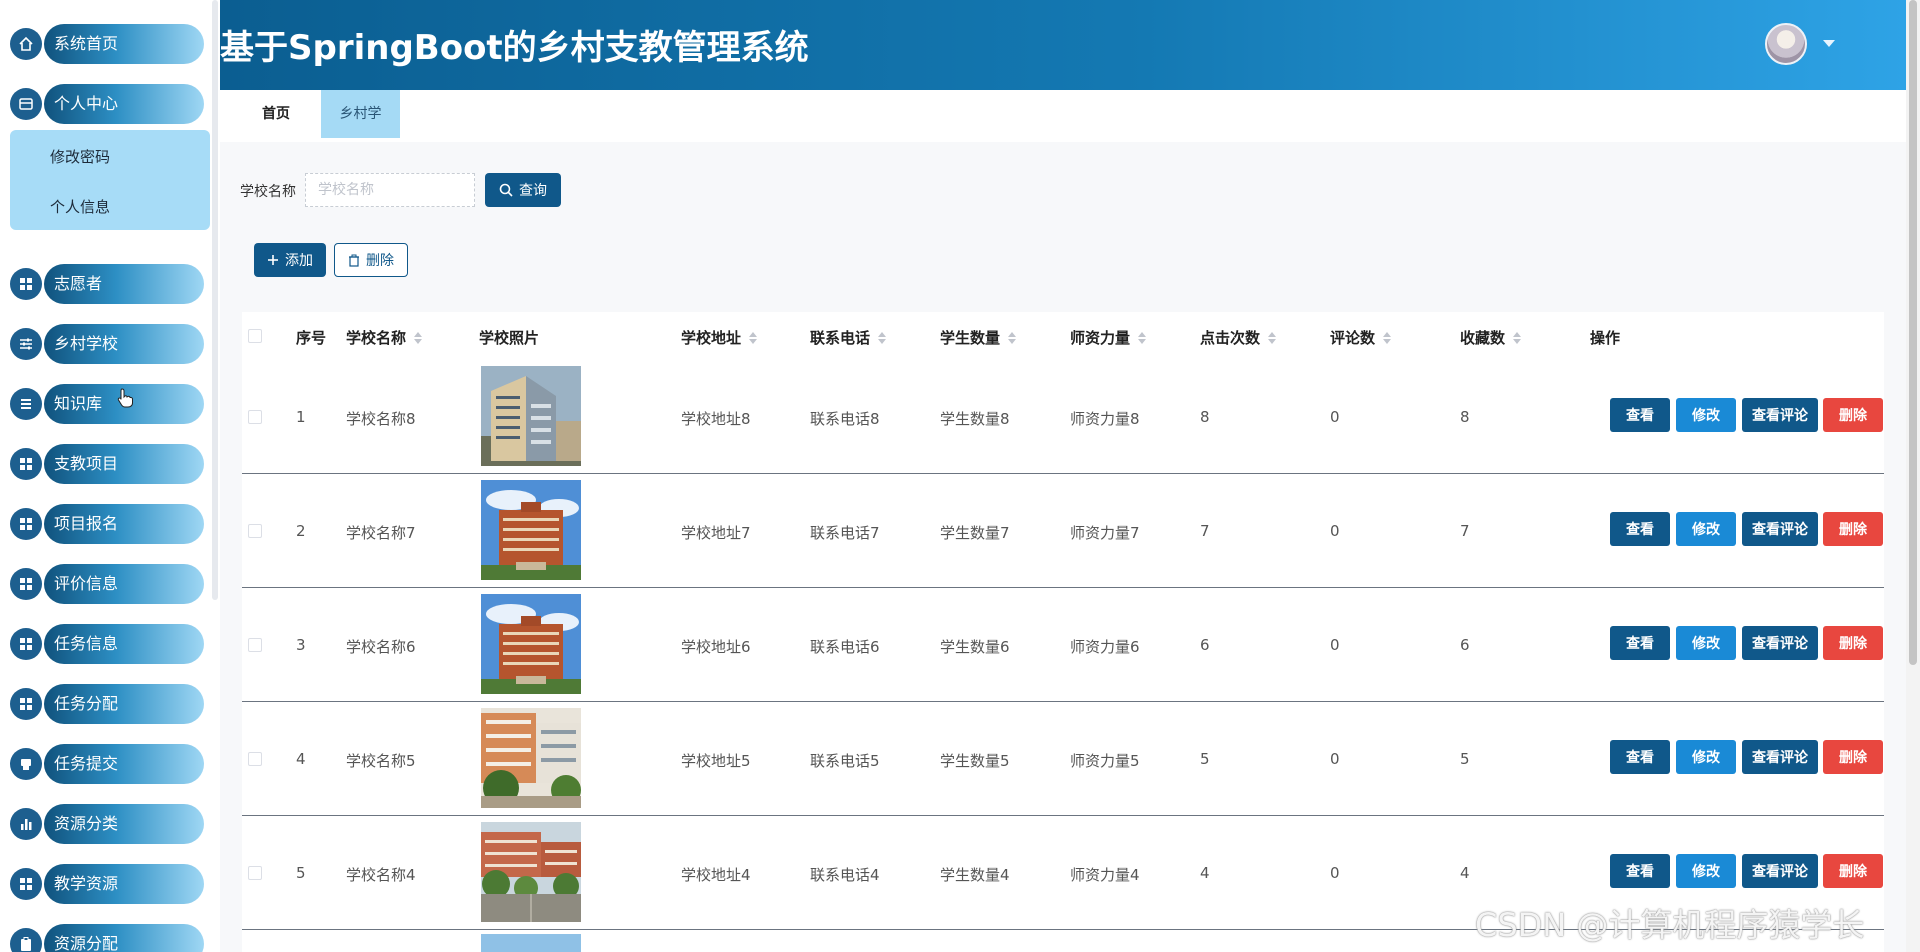  I want to click on col-label: 收藏数, so click(1483, 338).